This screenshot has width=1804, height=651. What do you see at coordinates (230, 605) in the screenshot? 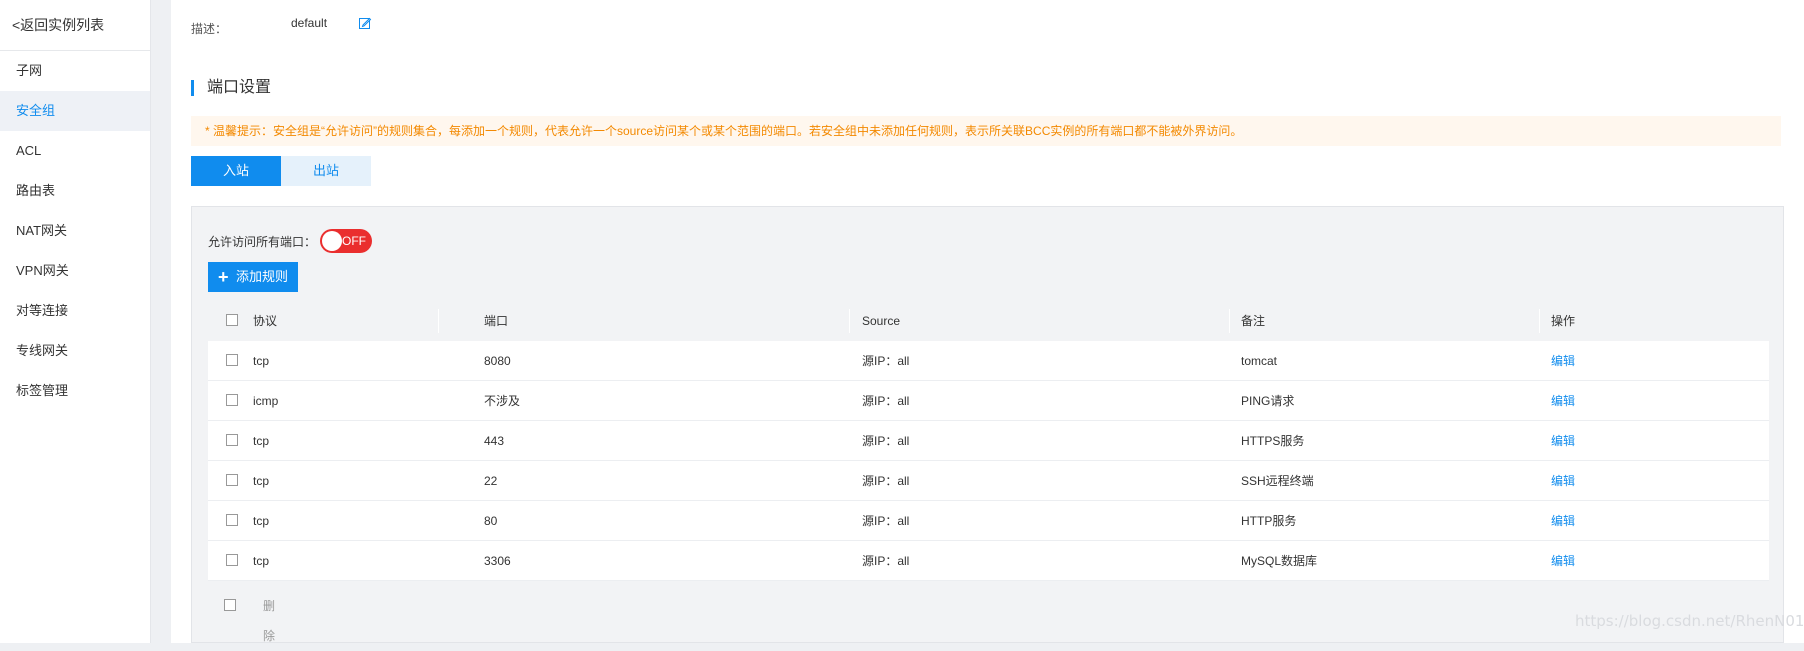
I see `bulk-select-checkbox` at bounding box center [230, 605].